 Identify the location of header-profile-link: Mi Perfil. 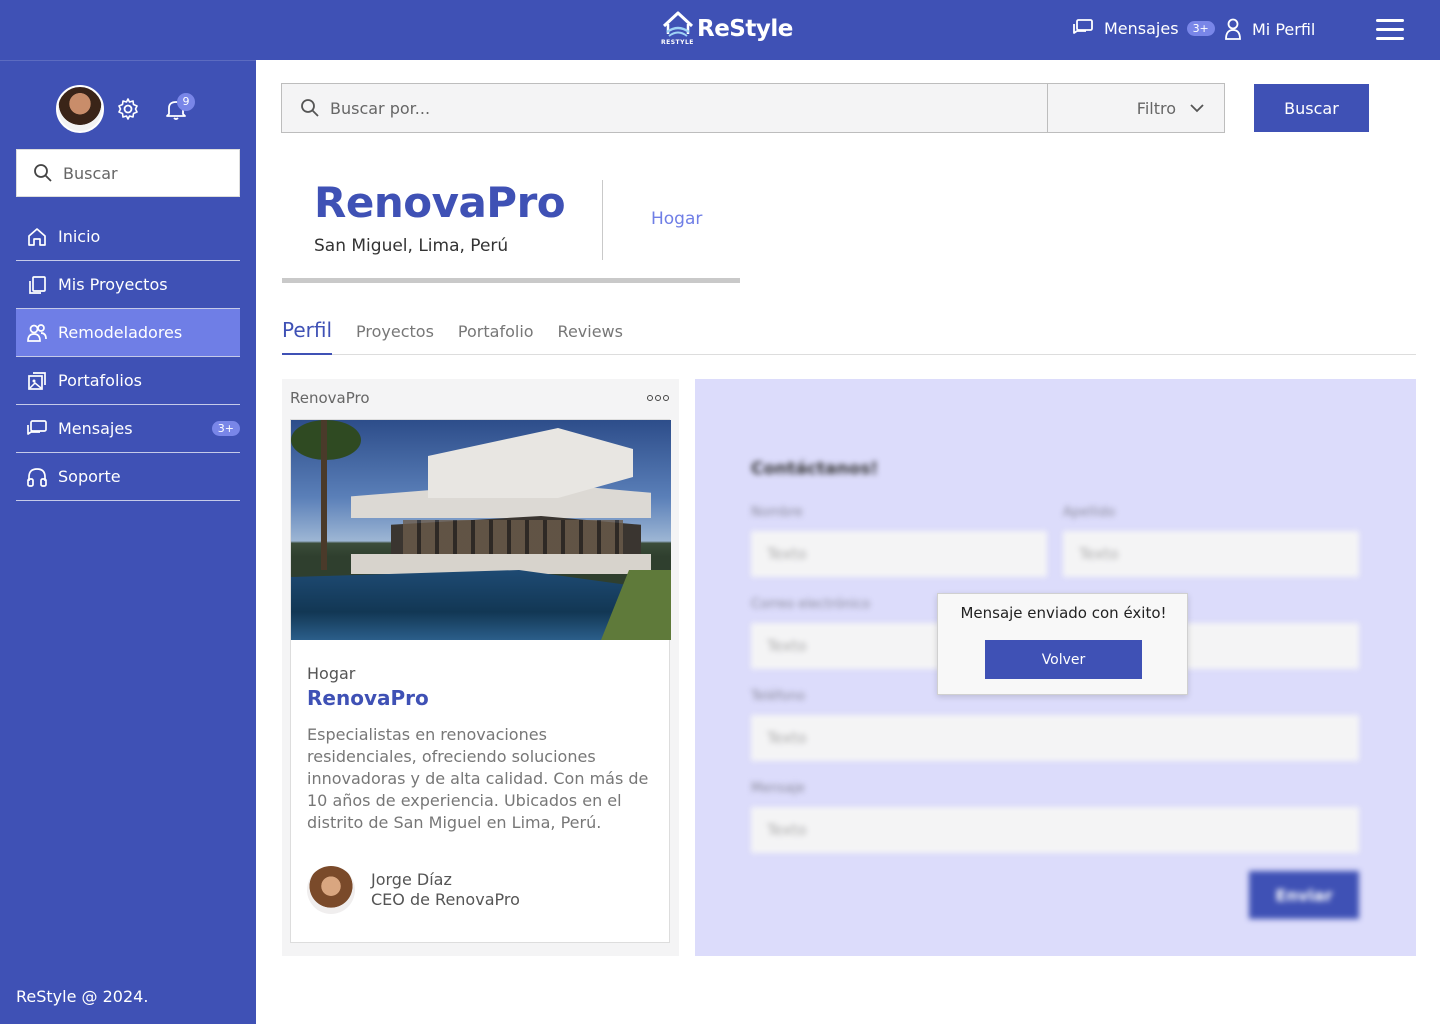
(1269, 29).